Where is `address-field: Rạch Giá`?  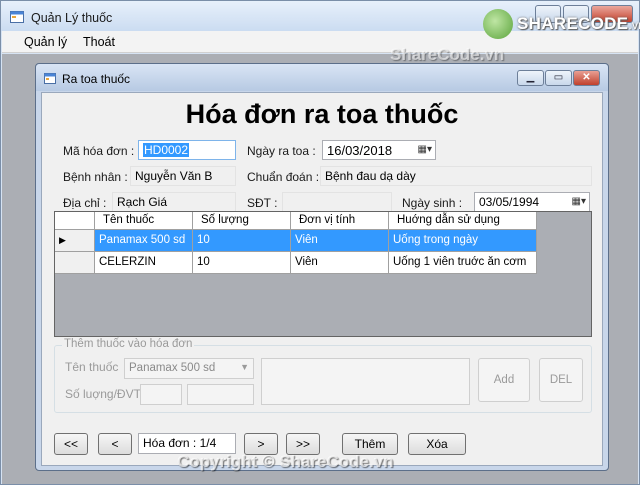
address-field: Rạch Giá is located at coordinates (174, 202).